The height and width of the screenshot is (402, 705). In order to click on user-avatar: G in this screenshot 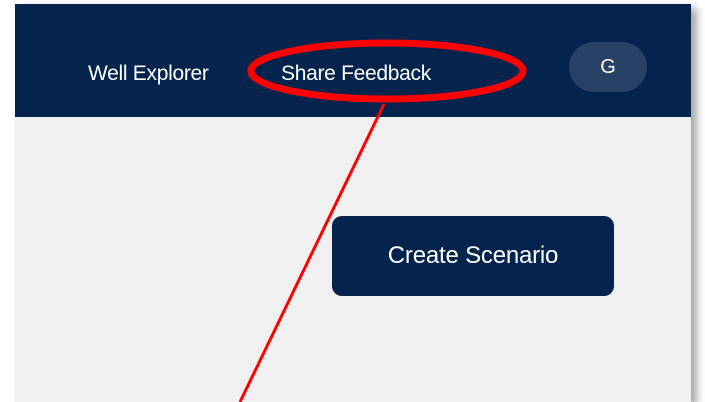, I will do `click(608, 67)`.